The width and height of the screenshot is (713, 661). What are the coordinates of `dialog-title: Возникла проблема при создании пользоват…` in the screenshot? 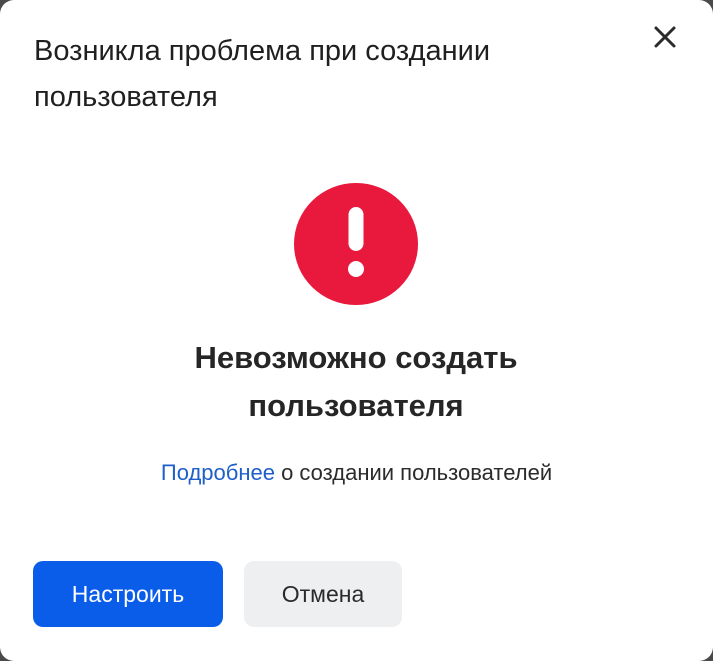 It's located at (262, 74).